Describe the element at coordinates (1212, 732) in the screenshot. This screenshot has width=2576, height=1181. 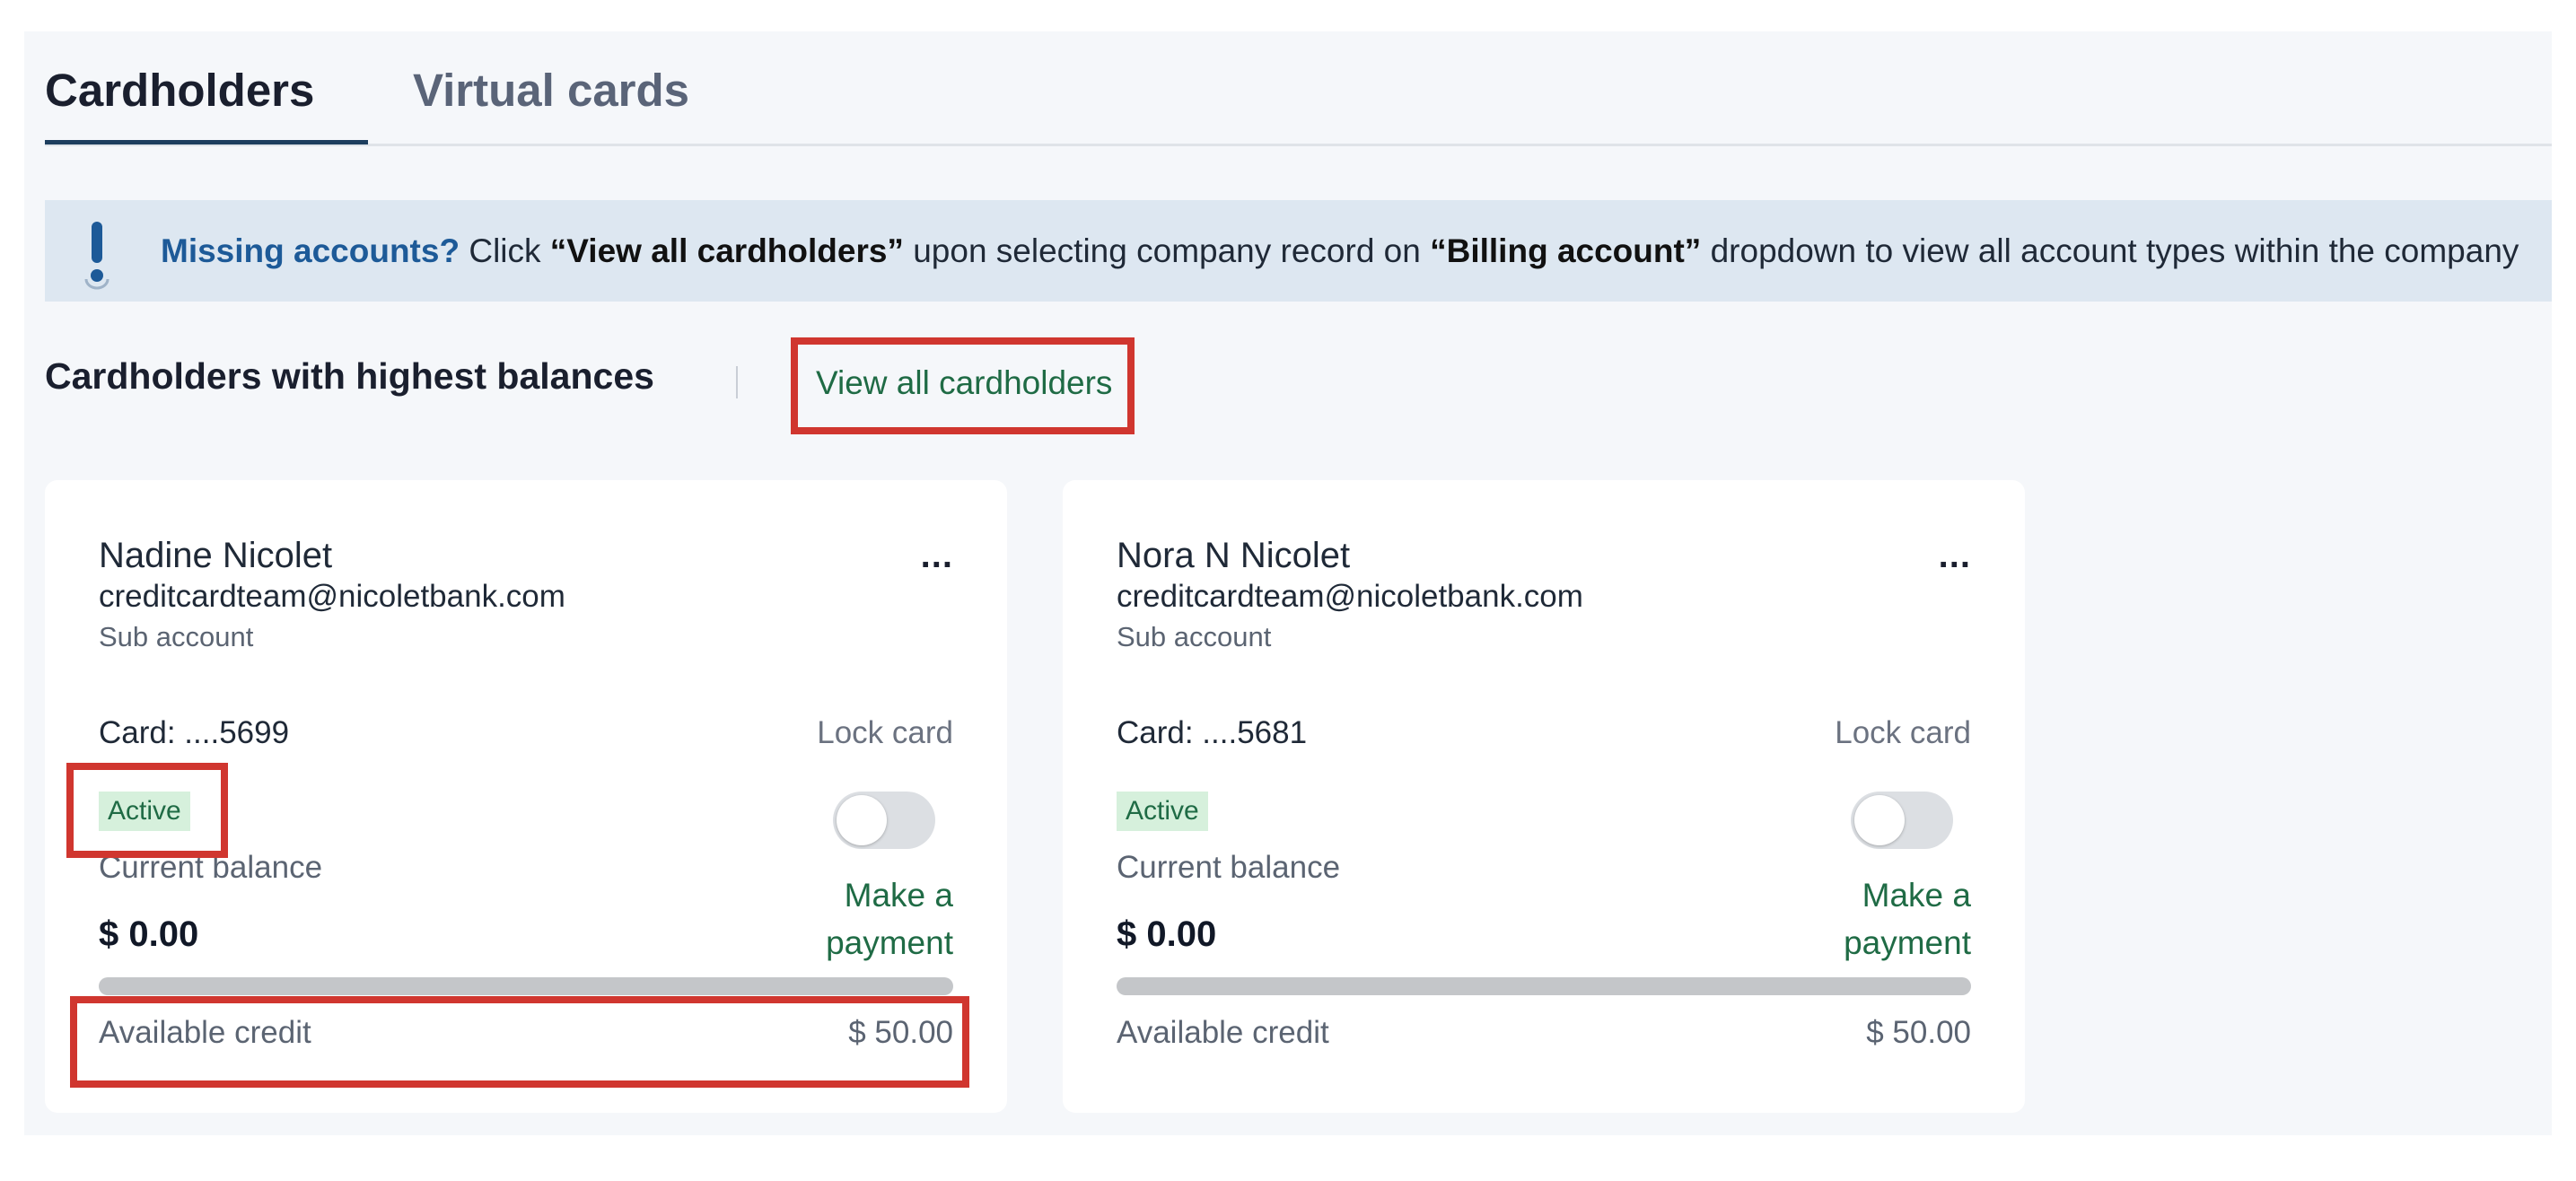
I see `card-number: Card: ....5681` at that location.